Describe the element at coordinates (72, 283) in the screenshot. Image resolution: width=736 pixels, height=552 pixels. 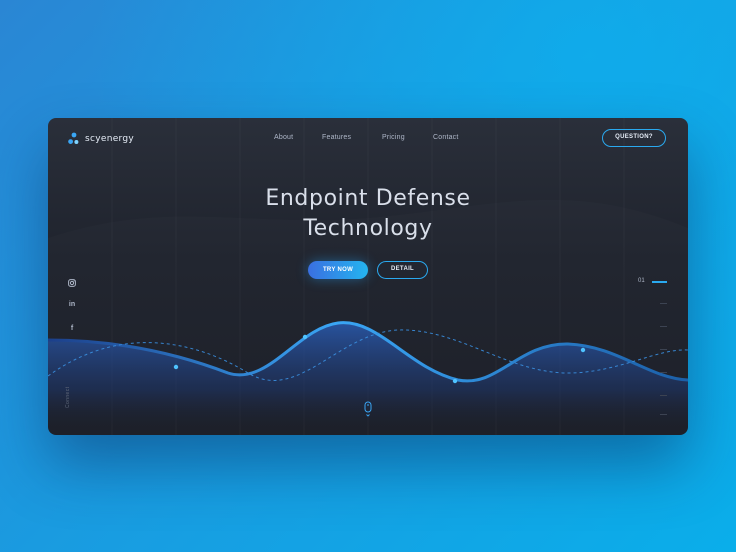
I see `instagram-icon` at that location.